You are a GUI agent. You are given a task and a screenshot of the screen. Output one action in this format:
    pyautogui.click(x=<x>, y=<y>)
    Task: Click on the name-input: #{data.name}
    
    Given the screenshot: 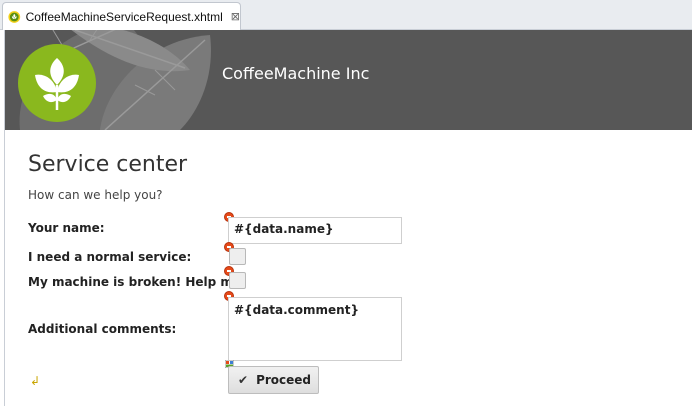 What is the action you would take?
    pyautogui.click(x=315, y=230)
    